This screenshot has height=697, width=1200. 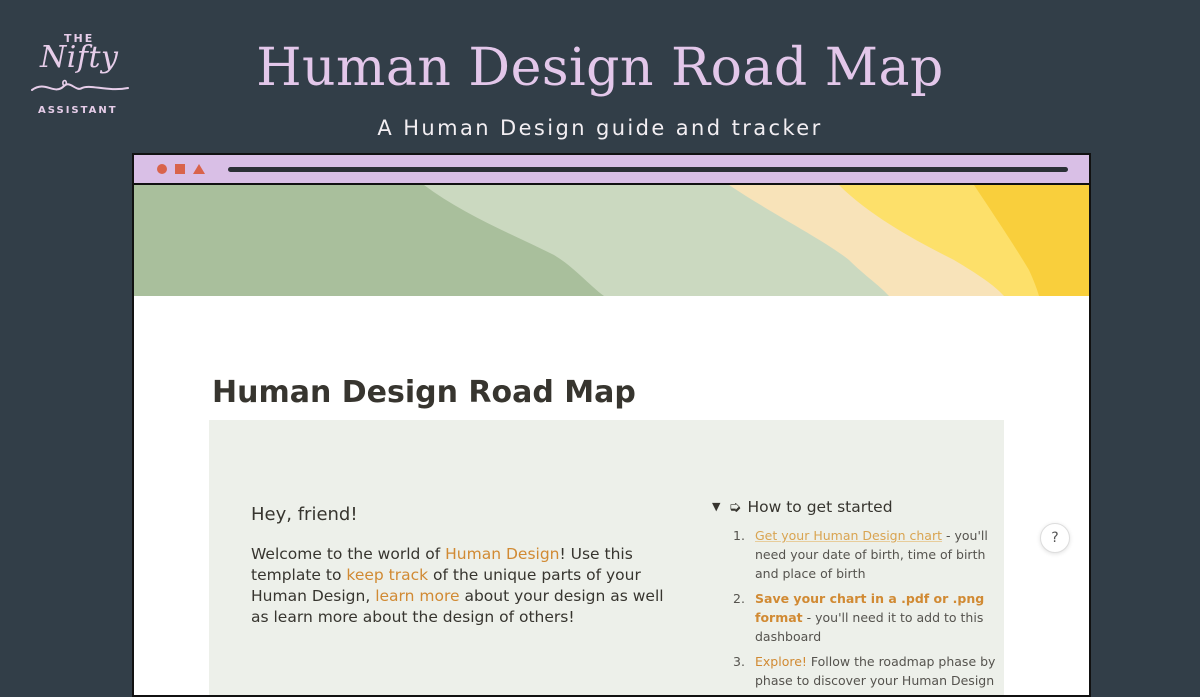 What do you see at coordinates (716, 506) in the screenshot?
I see `toggle-triangle-icon: ▼` at bounding box center [716, 506].